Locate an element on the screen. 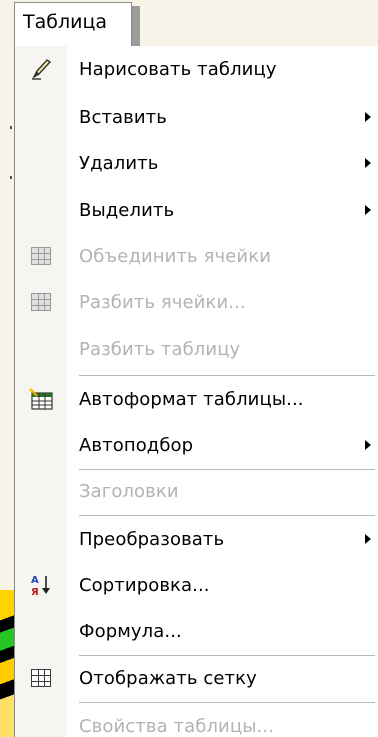  menu-item-label: Объединить ячейки is located at coordinates (175, 256).